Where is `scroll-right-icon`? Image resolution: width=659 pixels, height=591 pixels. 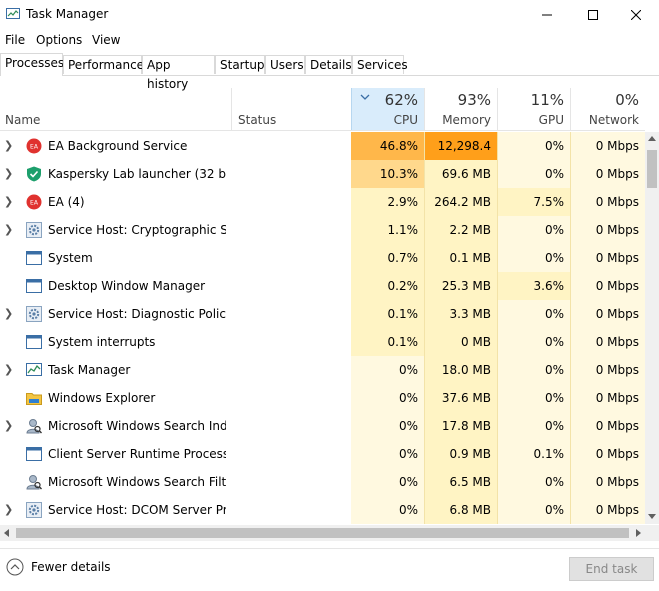 scroll-right-icon is located at coordinates (638, 533).